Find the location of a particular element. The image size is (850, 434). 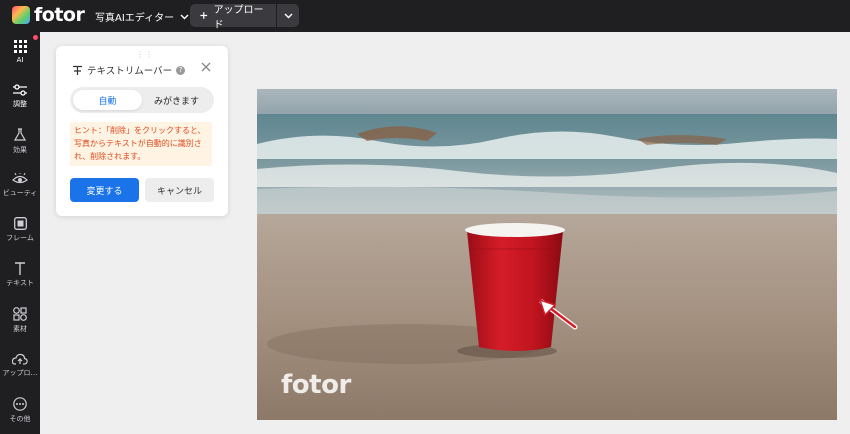

sidebar-item-label: 素材 is located at coordinates (20, 328).